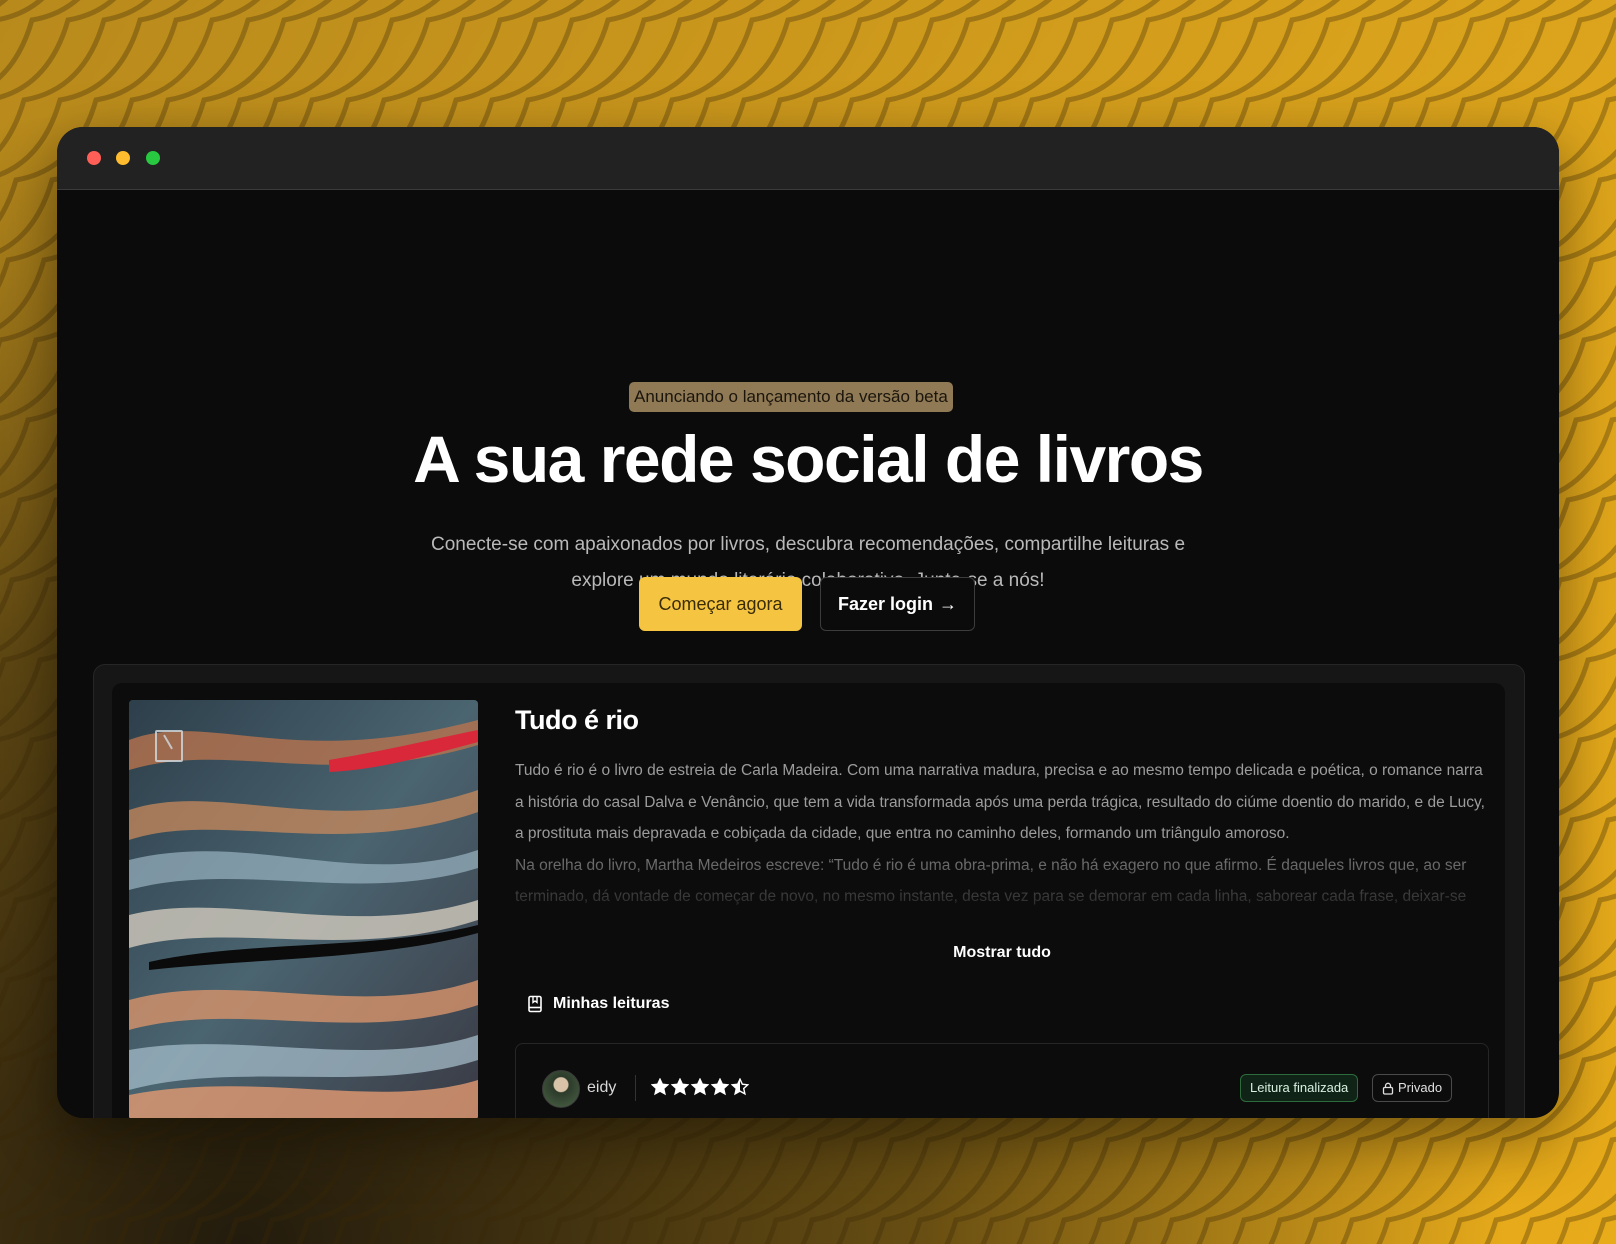 Image resolution: width=1616 pixels, height=1244 pixels. What do you see at coordinates (948, 603) in the screenshot?
I see `arrow-right-icon: →` at bounding box center [948, 603].